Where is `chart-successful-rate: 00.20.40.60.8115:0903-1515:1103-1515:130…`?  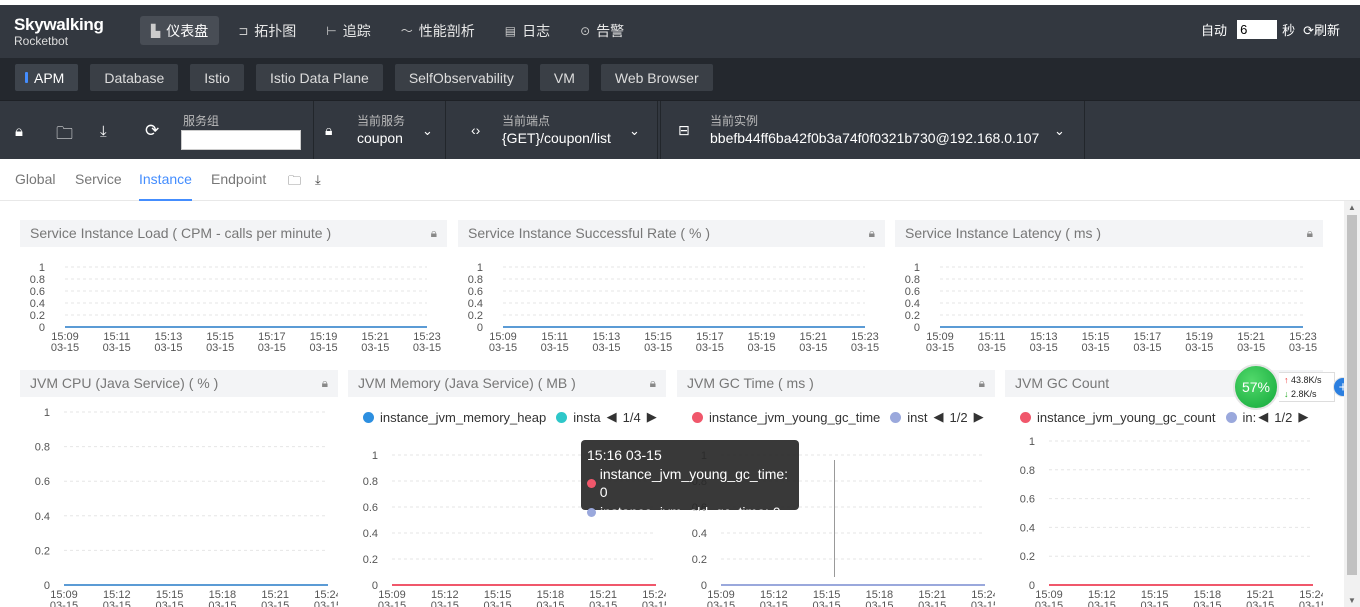 chart-successful-rate: 00.20.40.60.8115:0903-1515:1103-1515:130… is located at coordinates (671, 308).